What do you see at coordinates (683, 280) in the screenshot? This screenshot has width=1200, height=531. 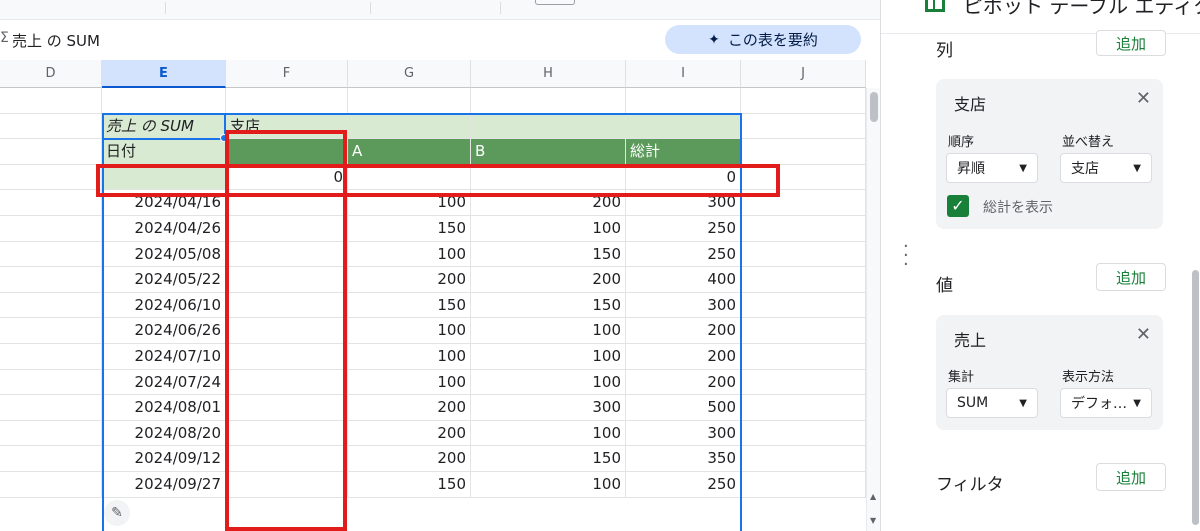 I see `total-value-cell: 400` at bounding box center [683, 280].